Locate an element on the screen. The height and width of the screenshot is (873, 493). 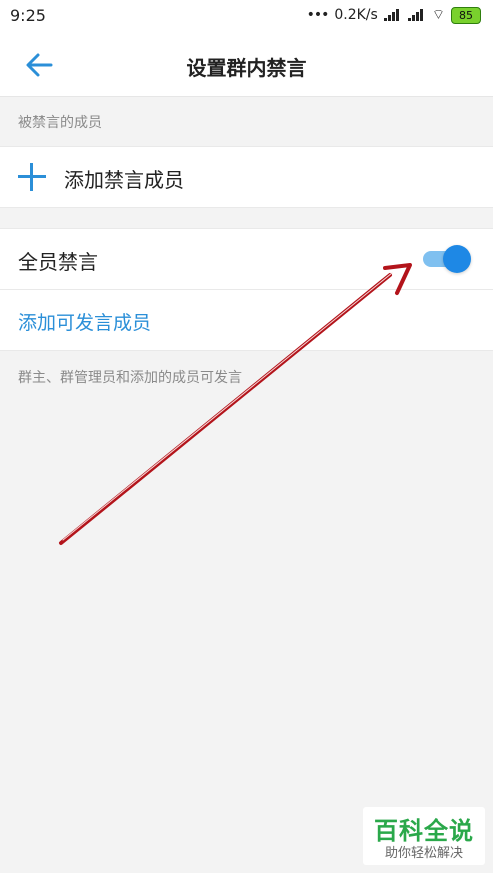
add-muted-member-row: 添加禁言成员 is located at coordinates (246, 177).